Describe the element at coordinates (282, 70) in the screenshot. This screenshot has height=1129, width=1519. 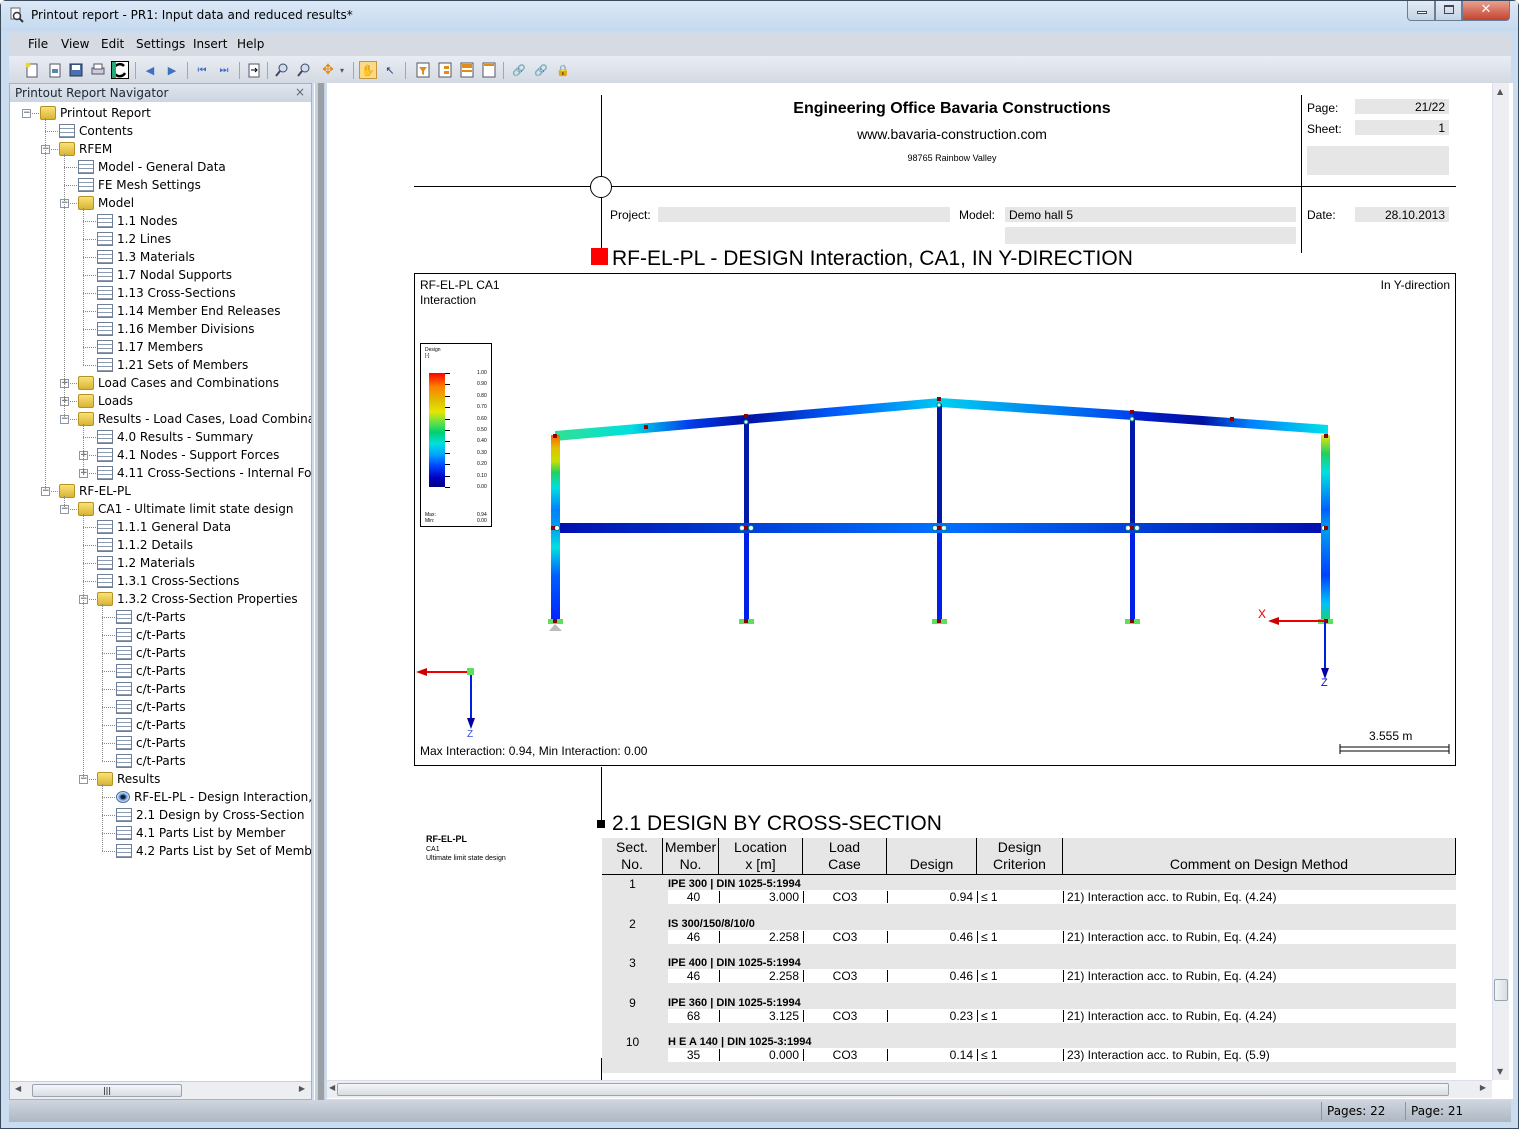
I see `zoom-in-icon` at that location.